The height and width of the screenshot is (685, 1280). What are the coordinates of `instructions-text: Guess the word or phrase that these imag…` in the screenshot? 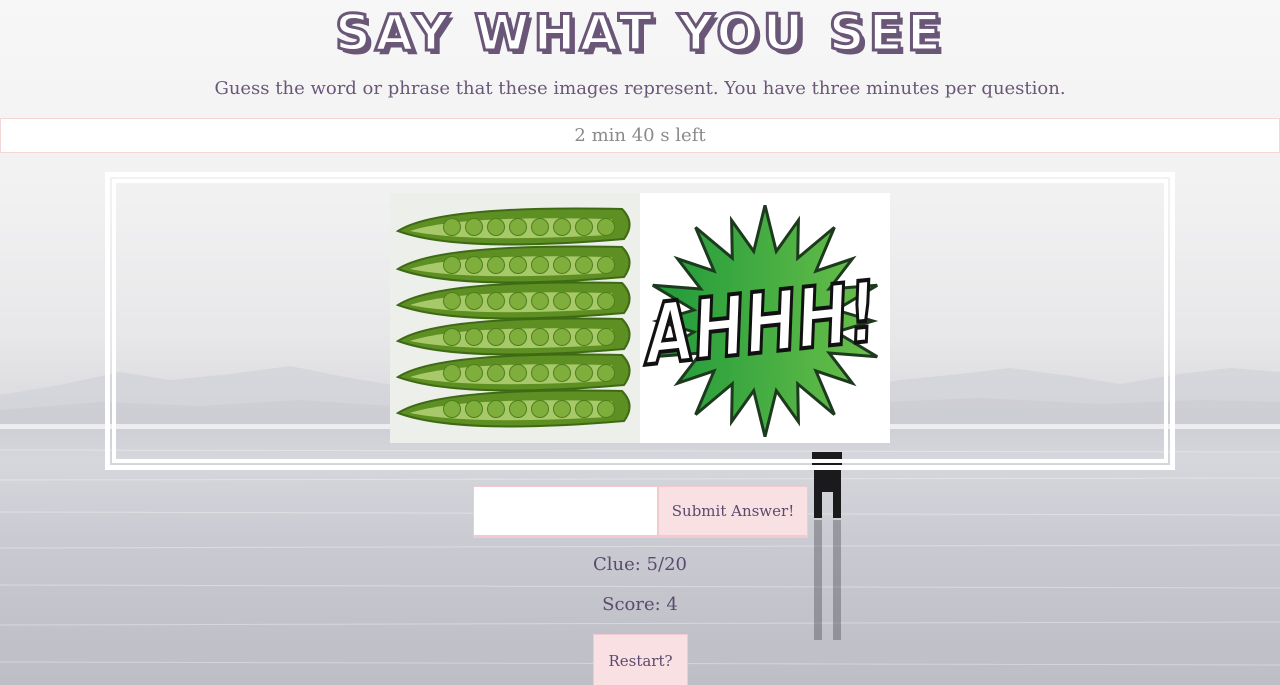 It's located at (640, 88).